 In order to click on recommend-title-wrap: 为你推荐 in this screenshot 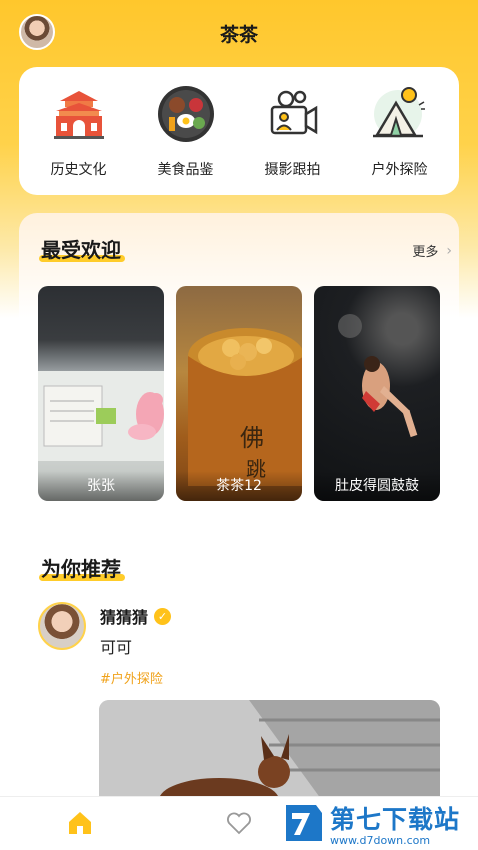, I will do `click(82, 567)`.